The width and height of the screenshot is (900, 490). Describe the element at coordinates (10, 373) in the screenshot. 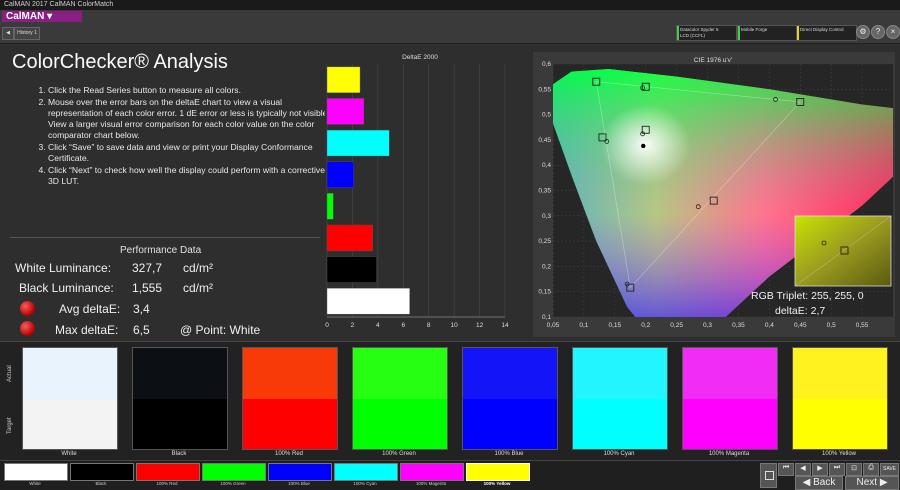

I see `actual-label: Actual` at that location.